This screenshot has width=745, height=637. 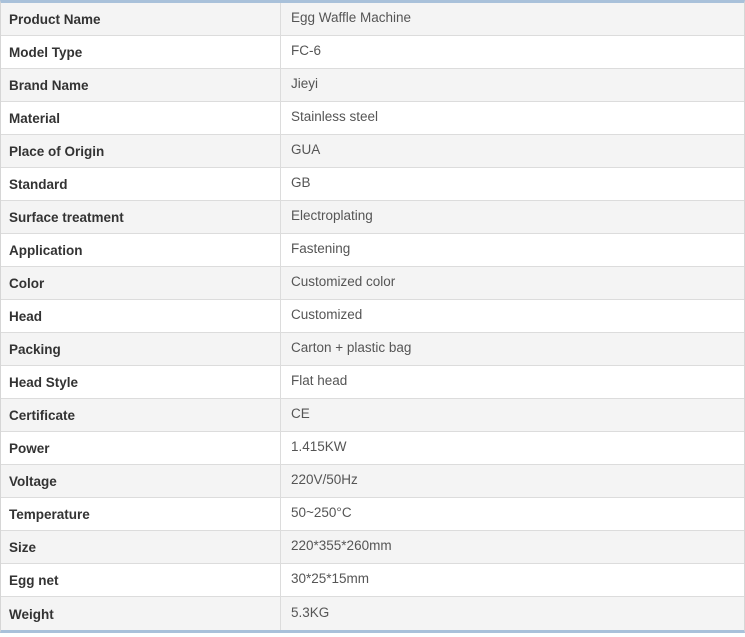 I want to click on spec-label: Certificate, so click(x=141, y=415).